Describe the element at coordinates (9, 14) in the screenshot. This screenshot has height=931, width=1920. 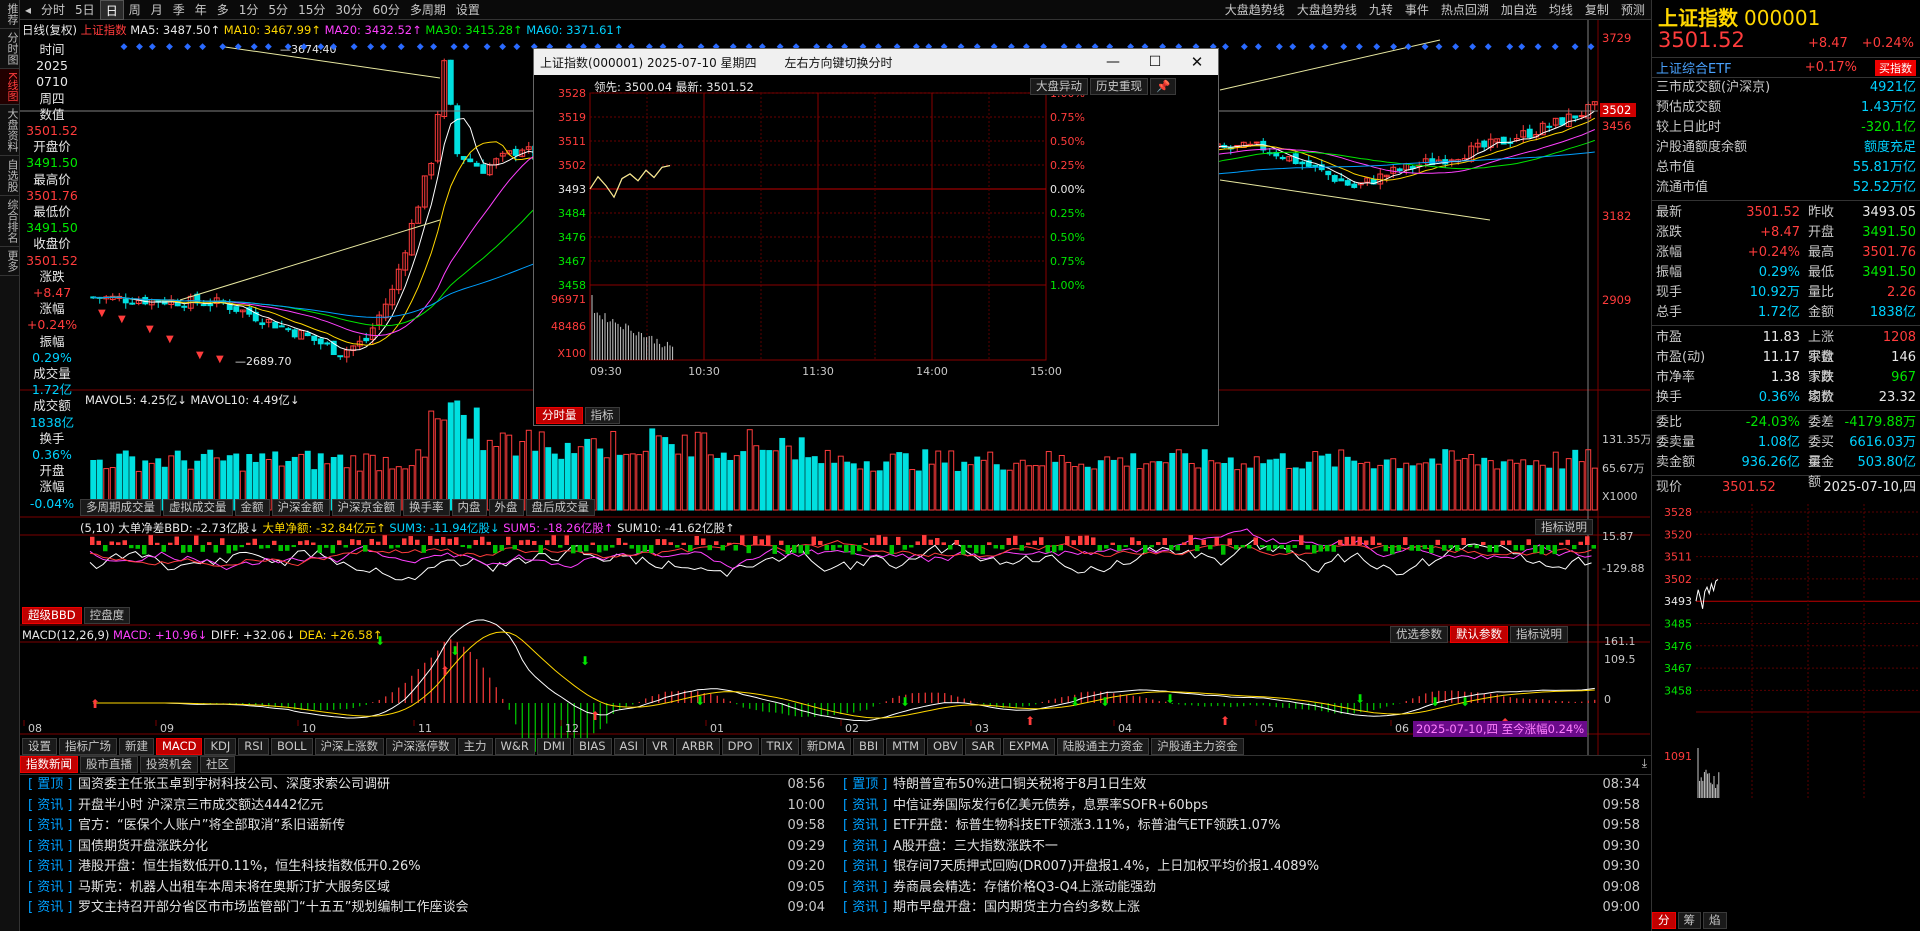
I see `sidebar-item-0: 推荐` at that location.